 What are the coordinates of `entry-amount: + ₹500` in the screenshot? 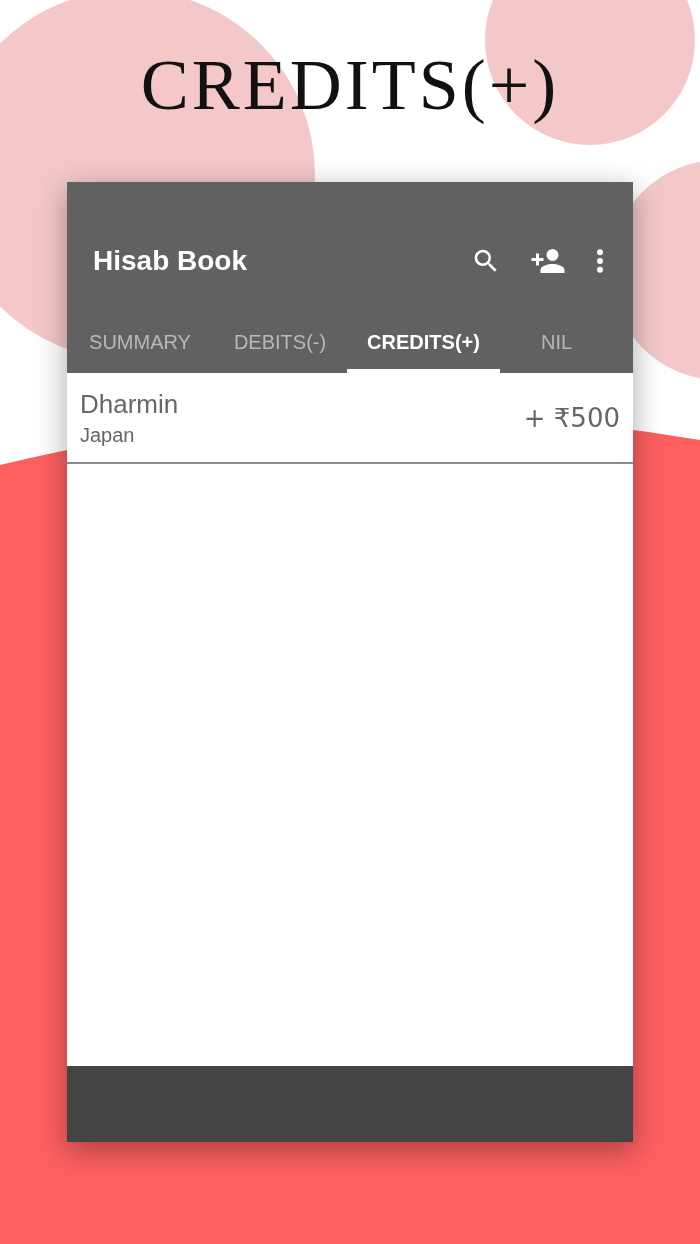 It's located at (571, 417).